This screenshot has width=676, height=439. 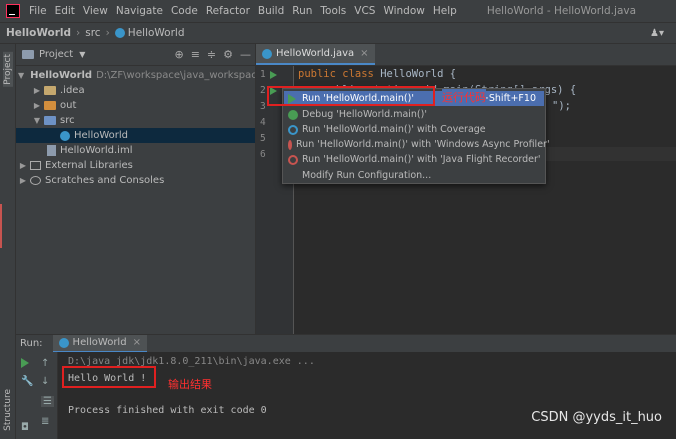 What do you see at coordinates (263, 122) in the screenshot?
I see `line-number: 4` at bounding box center [263, 122].